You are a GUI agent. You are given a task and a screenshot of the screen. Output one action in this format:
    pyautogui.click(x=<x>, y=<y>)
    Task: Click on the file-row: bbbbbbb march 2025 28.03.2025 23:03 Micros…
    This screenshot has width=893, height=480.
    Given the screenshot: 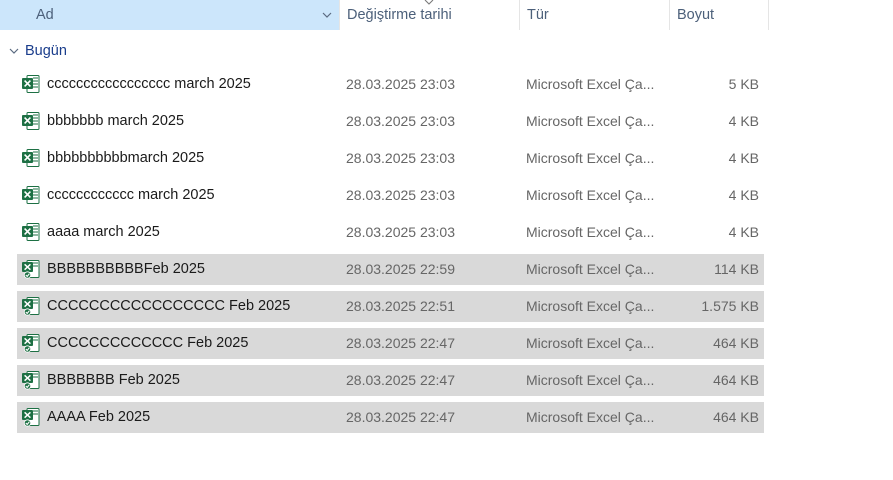 What is the action you would take?
    pyautogui.click(x=390, y=121)
    